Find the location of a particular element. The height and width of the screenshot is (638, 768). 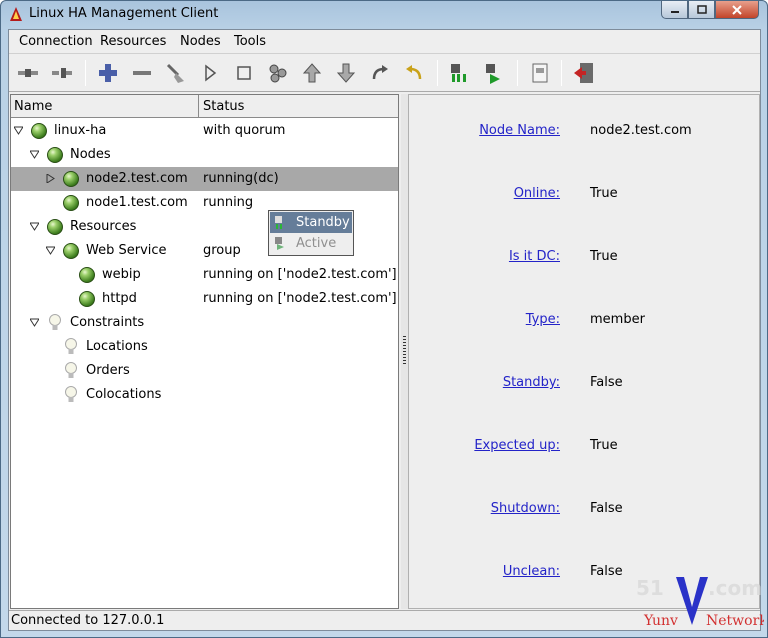

prop-value-expected-up: True is located at coordinates (604, 445).